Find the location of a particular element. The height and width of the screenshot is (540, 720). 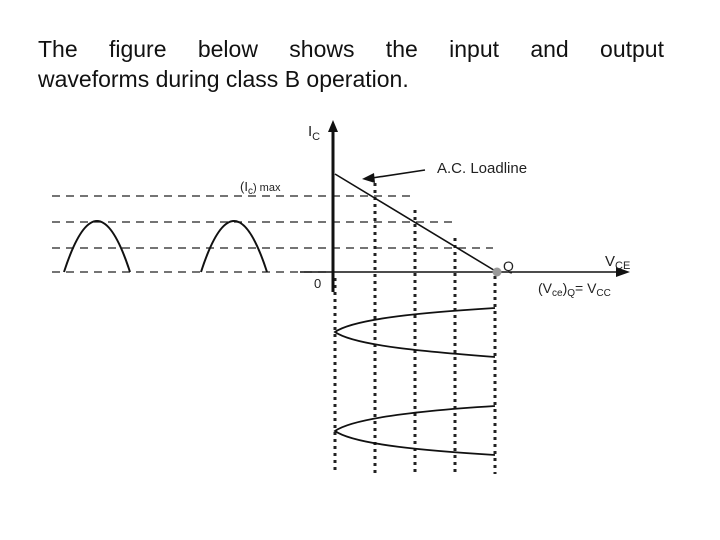

ic-max-label: (Ic) max is located at coordinates (260, 188).